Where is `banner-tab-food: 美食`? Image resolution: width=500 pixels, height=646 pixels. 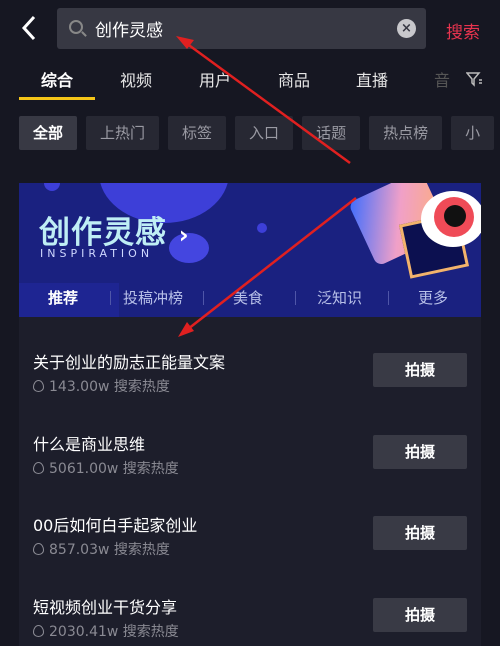 banner-tab-food: 美食 is located at coordinates (248, 297).